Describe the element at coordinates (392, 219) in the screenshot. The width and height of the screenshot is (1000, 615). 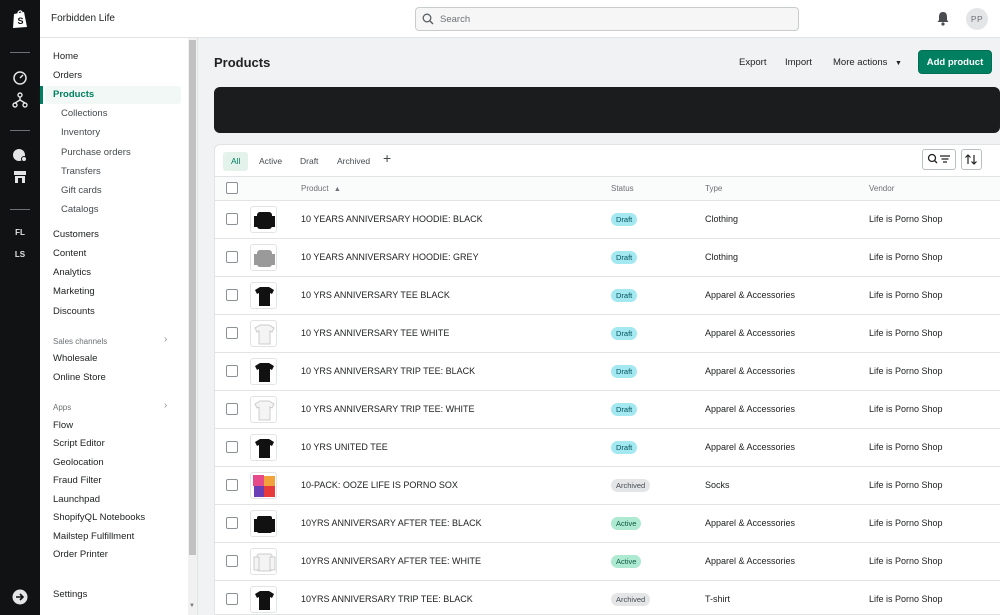
I see `product-name: 10 YEARS ANNIVERSARY HOODIE: BLACK` at that location.